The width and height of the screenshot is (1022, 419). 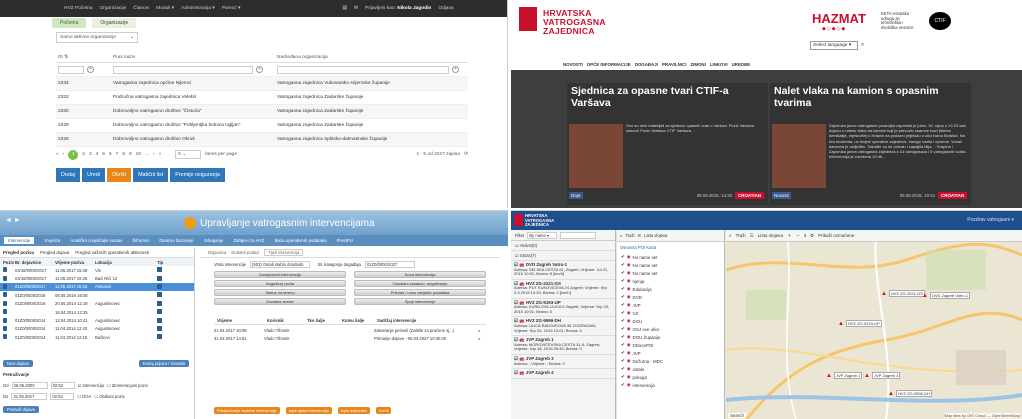 I want to click on bottom-action-button: Ispis dojavnice, so click(x=353, y=410).